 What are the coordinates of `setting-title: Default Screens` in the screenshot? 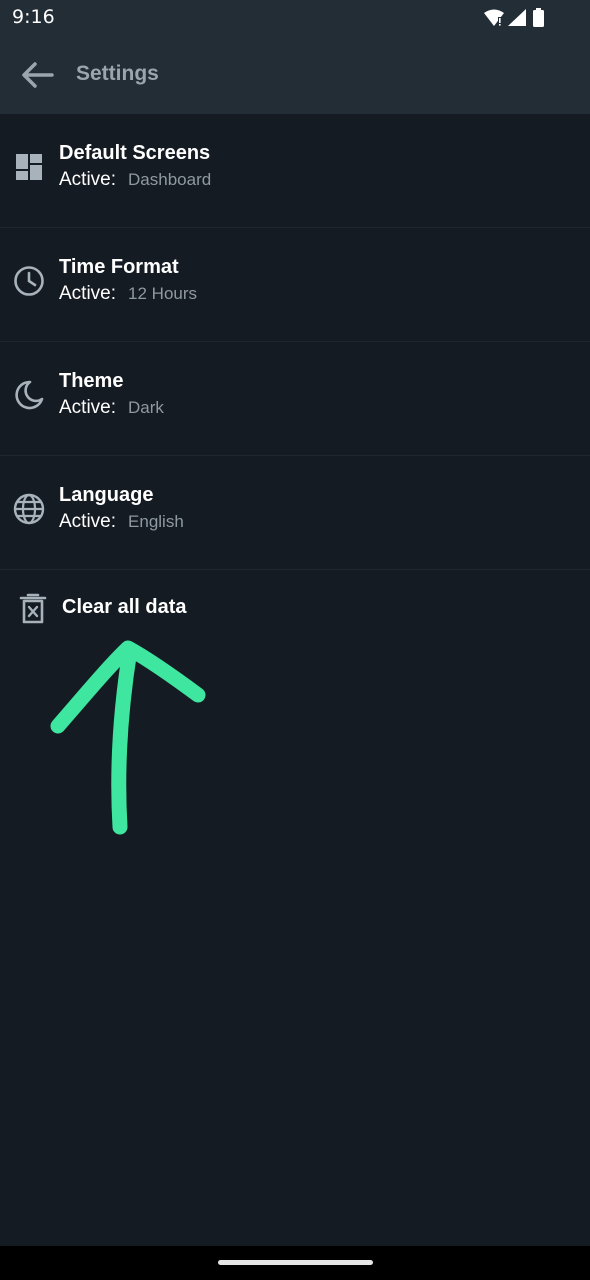 It's located at (135, 153).